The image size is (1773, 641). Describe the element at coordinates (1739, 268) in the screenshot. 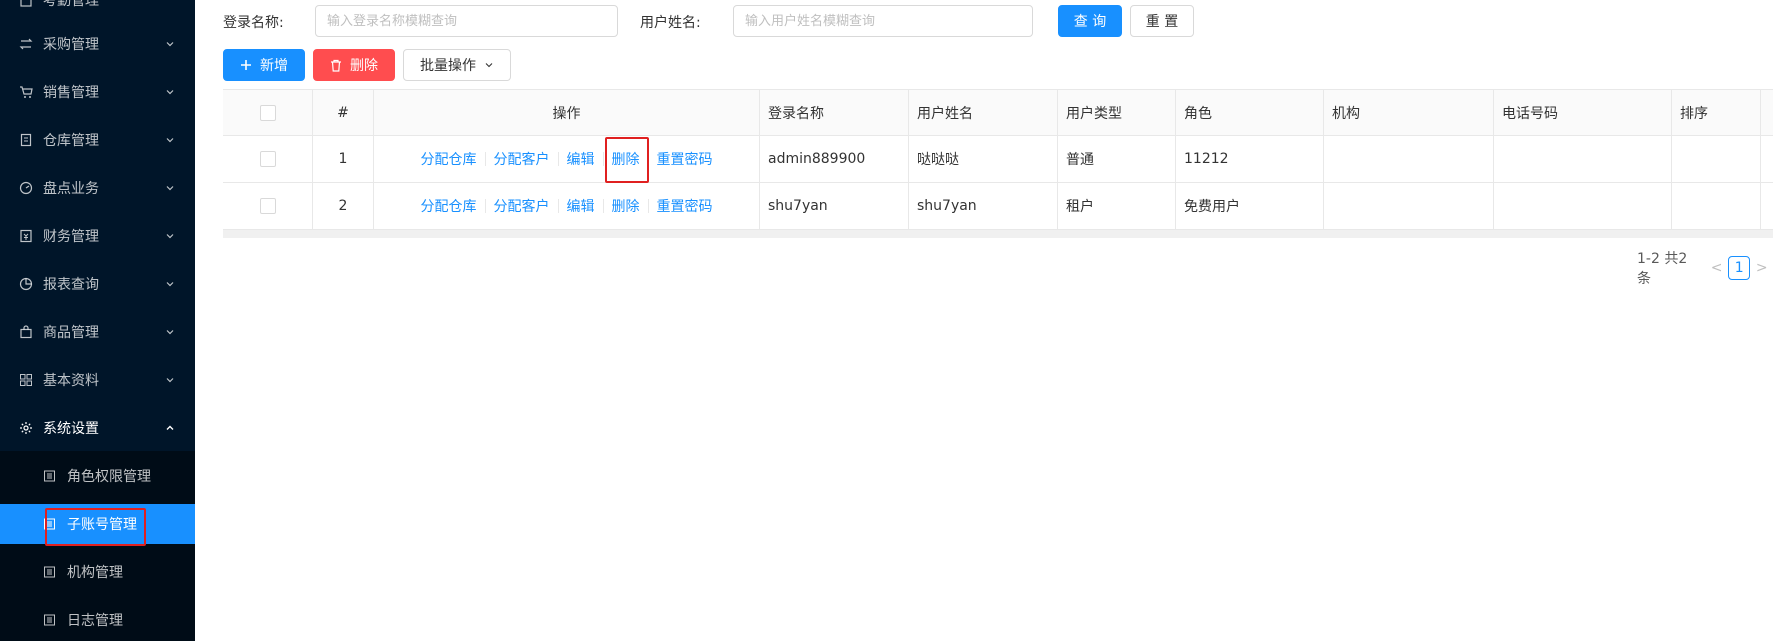

I see `page-number-button: 1` at that location.